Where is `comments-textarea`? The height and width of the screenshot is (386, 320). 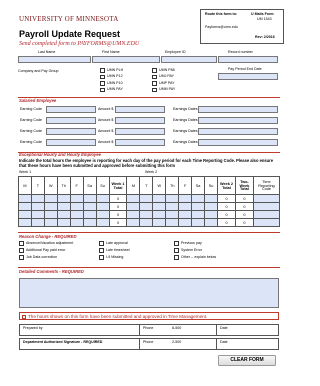
comments-textarea is located at coordinates (149, 293).